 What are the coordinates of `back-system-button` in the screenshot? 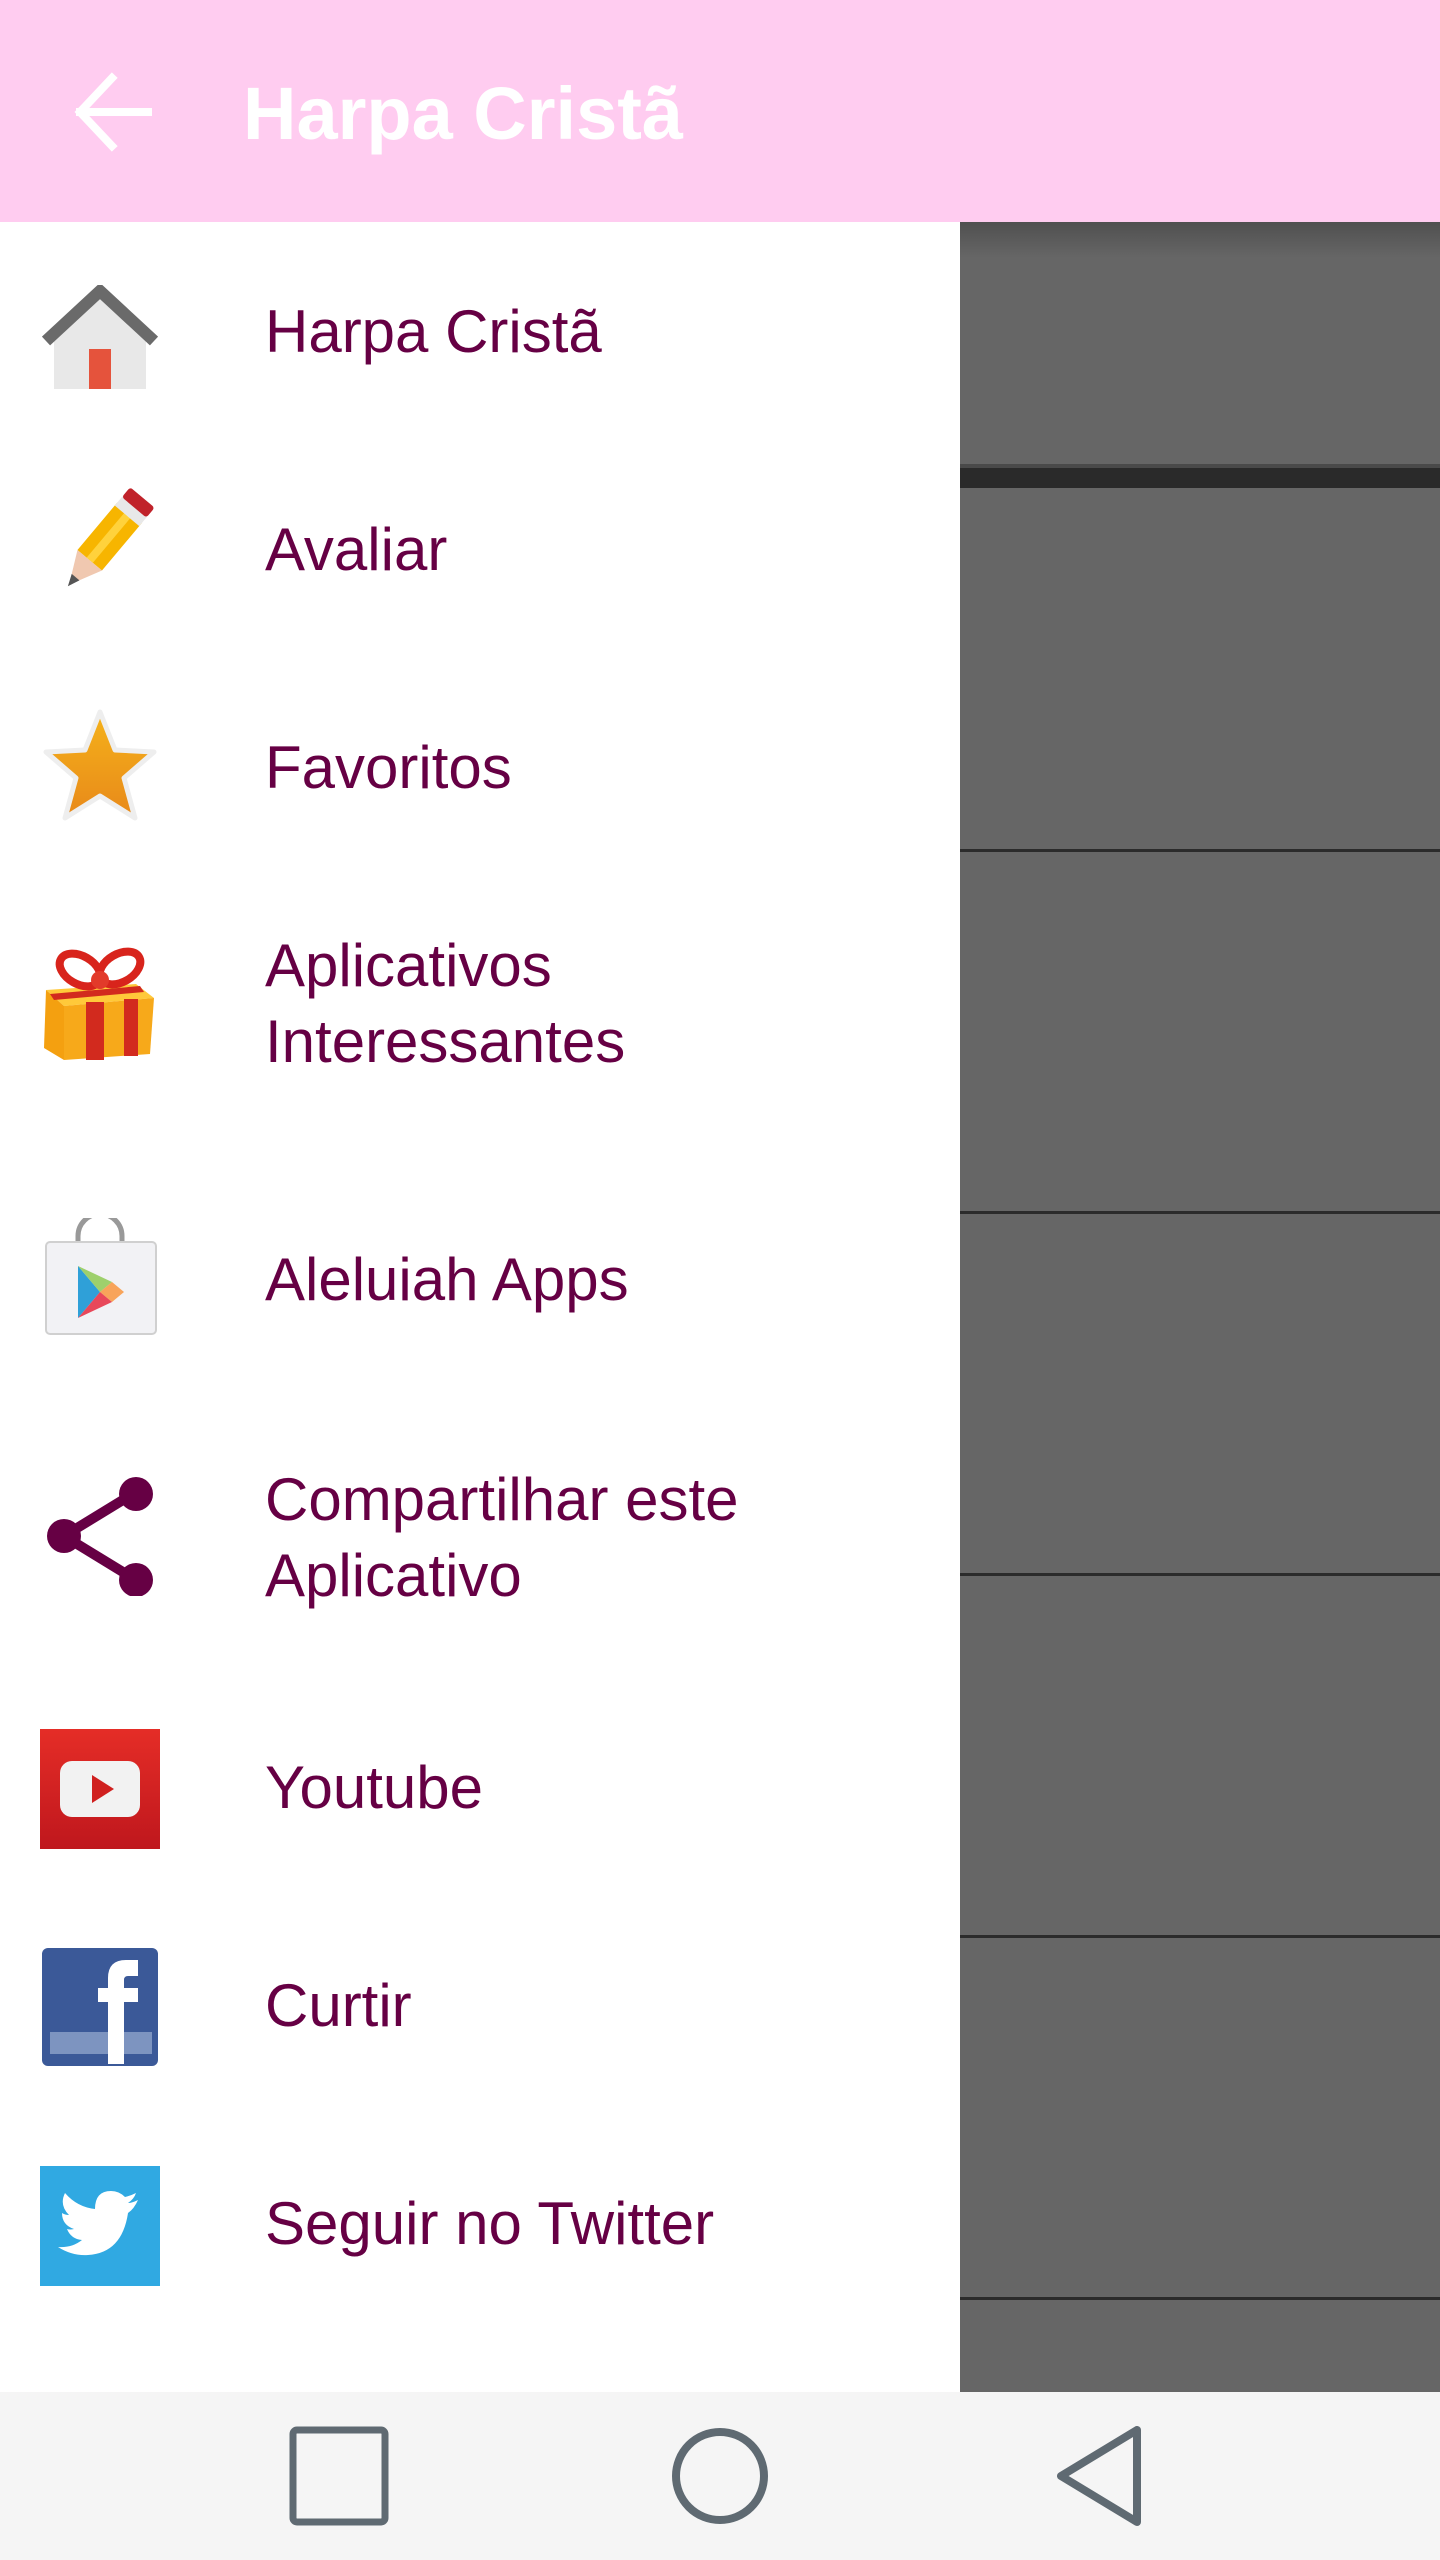 It's located at (1101, 2476).